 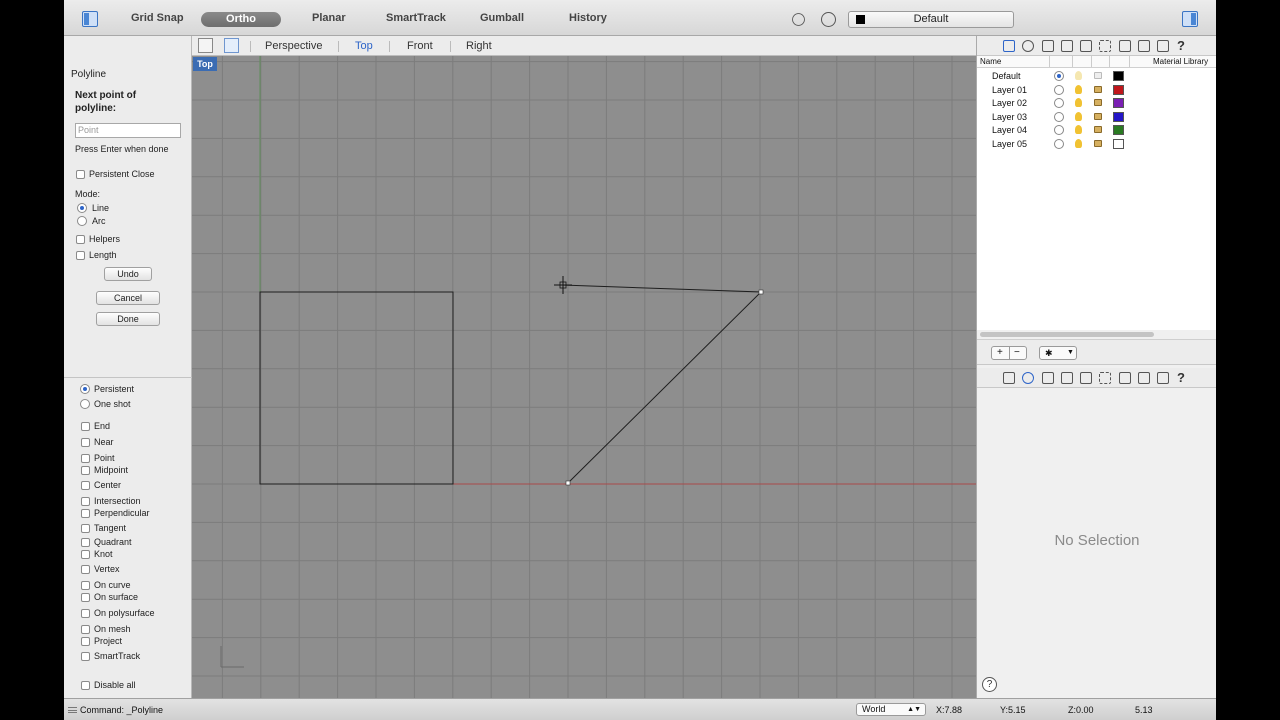 I want to click on layer-name: Layer 01, so click(x=1009, y=90).